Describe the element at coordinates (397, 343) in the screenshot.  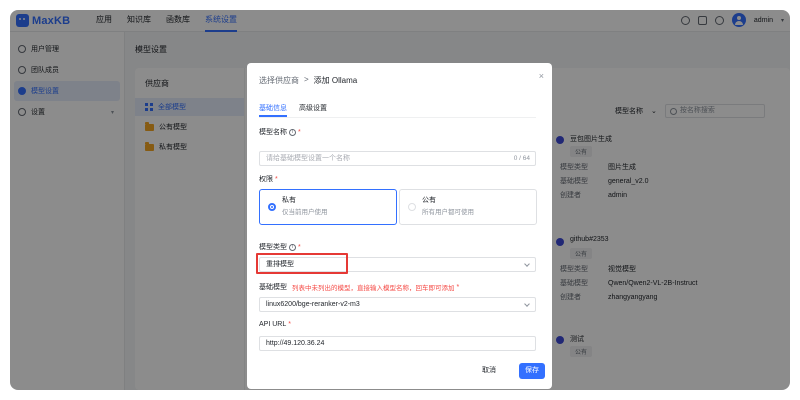
I see `api-url-input: http://49.120.36.24` at that location.